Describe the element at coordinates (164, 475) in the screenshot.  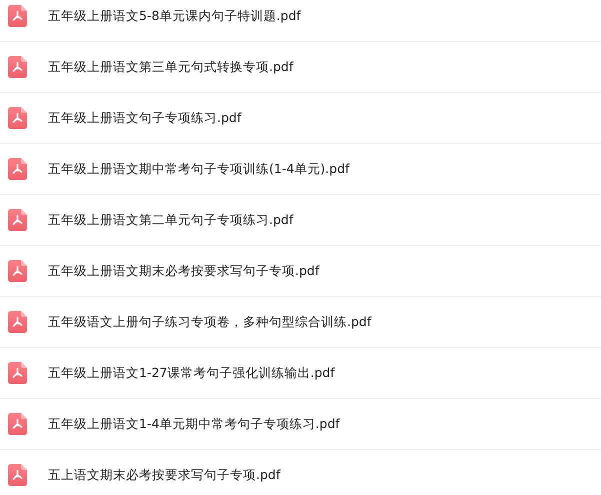
I see `file-name: 五上语文期末必考按要求写句子专项.pdf` at that location.